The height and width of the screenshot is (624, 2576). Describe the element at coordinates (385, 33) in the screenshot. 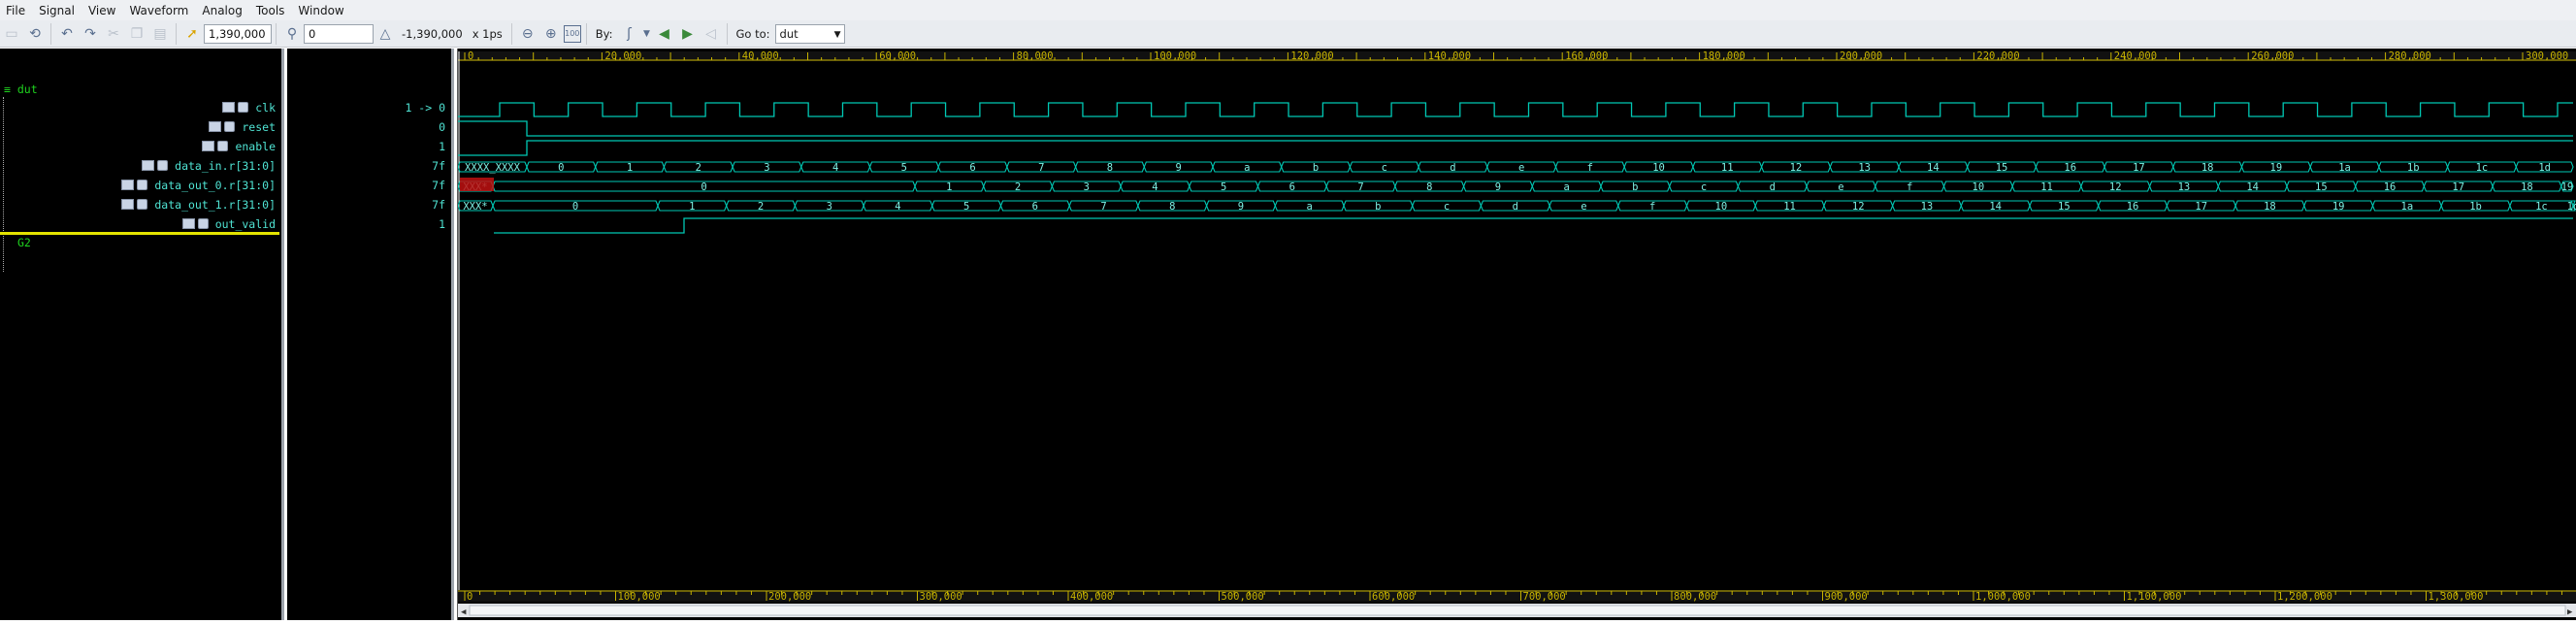

I see `delta-icon: △` at that location.